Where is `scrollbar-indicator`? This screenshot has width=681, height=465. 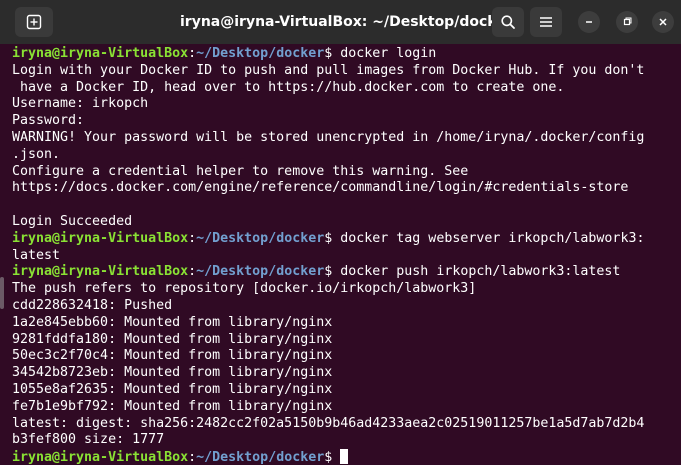
scrollbar-indicator is located at coordinates (2, 293).